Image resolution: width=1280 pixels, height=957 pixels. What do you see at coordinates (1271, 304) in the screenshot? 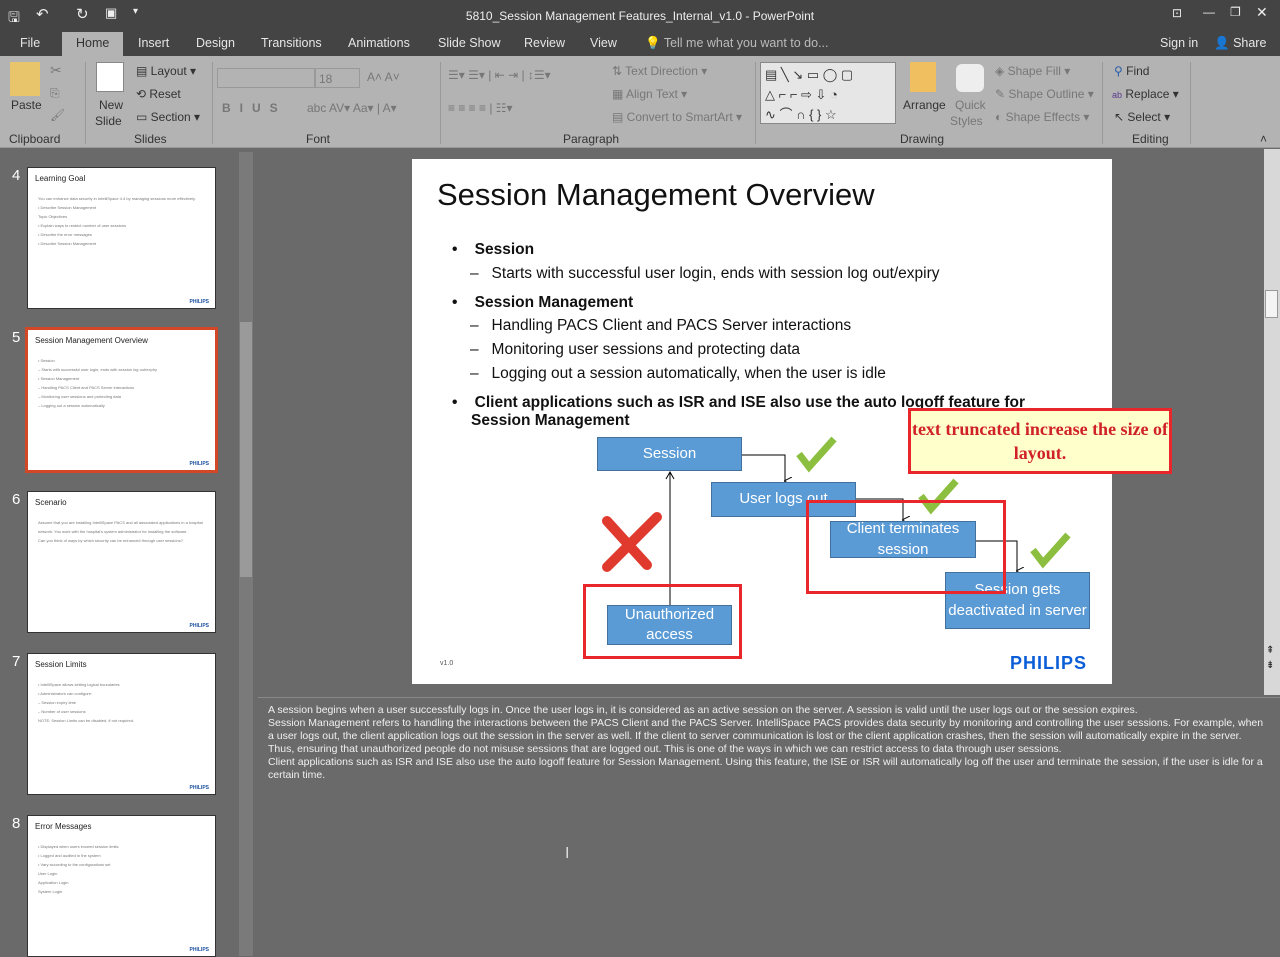
I see `slide-scroll-thumb` at bounding box center [1271, 304].